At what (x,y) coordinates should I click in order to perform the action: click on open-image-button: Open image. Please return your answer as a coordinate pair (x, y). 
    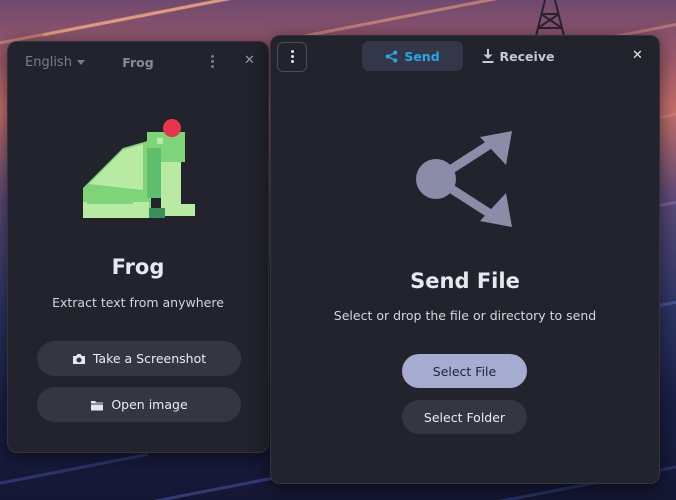
    Looking at the image, I should click on (139, 404).